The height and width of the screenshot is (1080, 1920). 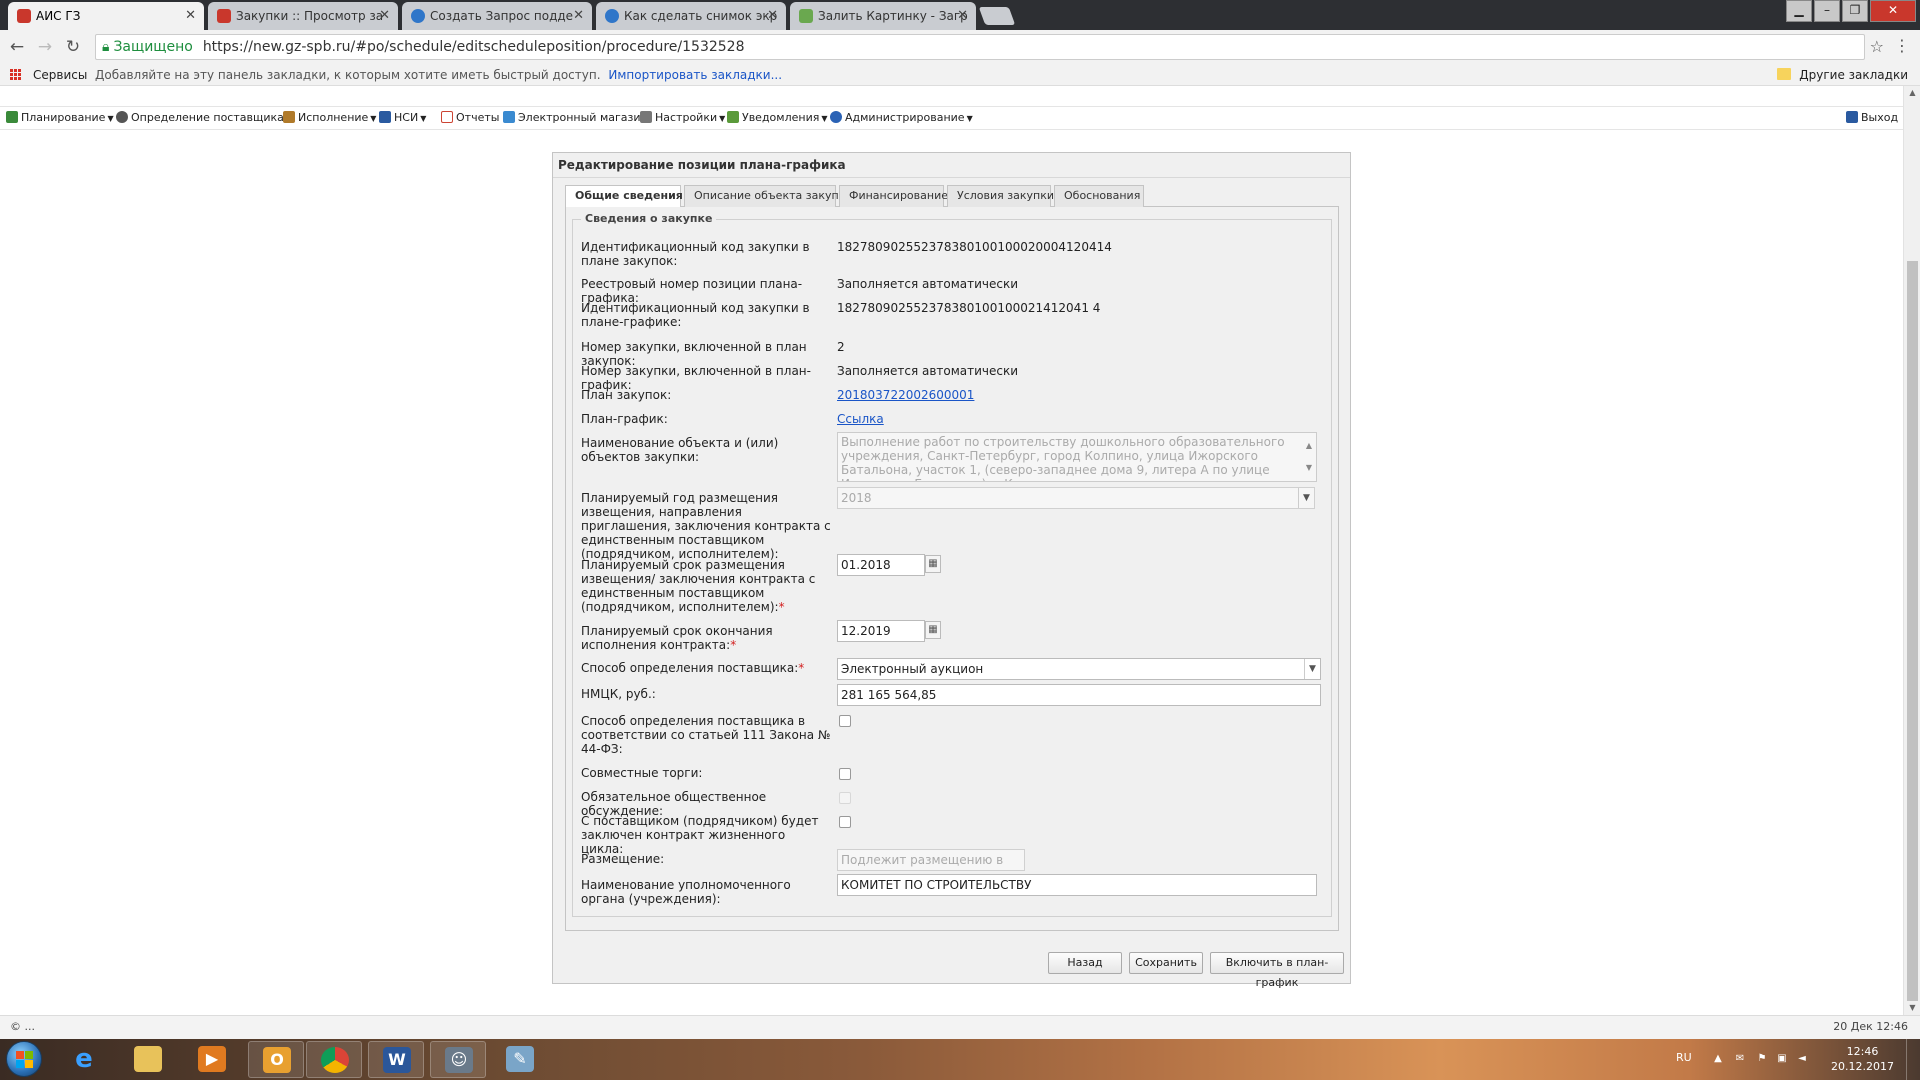 What do you see at coordinates (893, 16) in the screenshot?
I see `tab-title: Залить Картинку - Загр` at bounding box center [893, 16].